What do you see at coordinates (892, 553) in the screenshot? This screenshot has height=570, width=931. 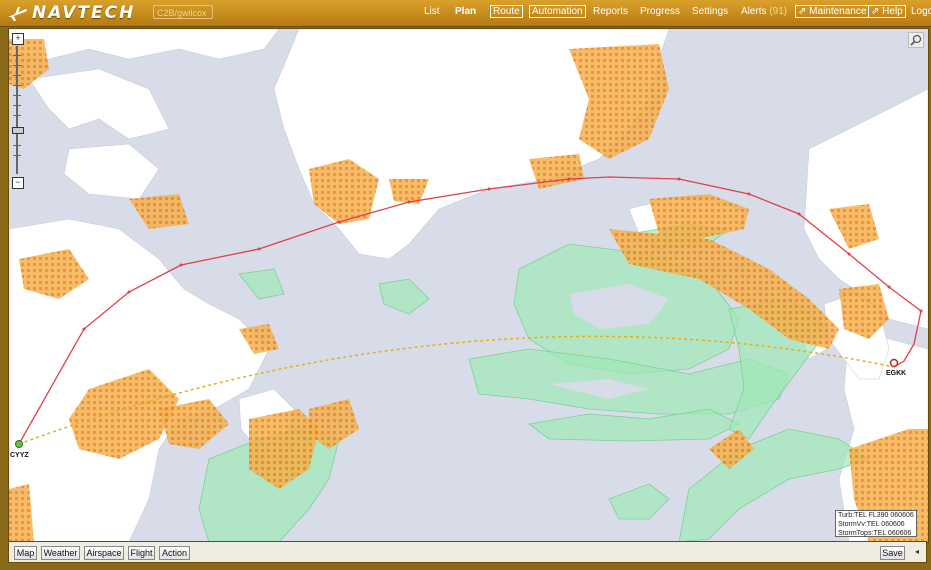 I see `save-button: Save` at bounding box center [892, 553].